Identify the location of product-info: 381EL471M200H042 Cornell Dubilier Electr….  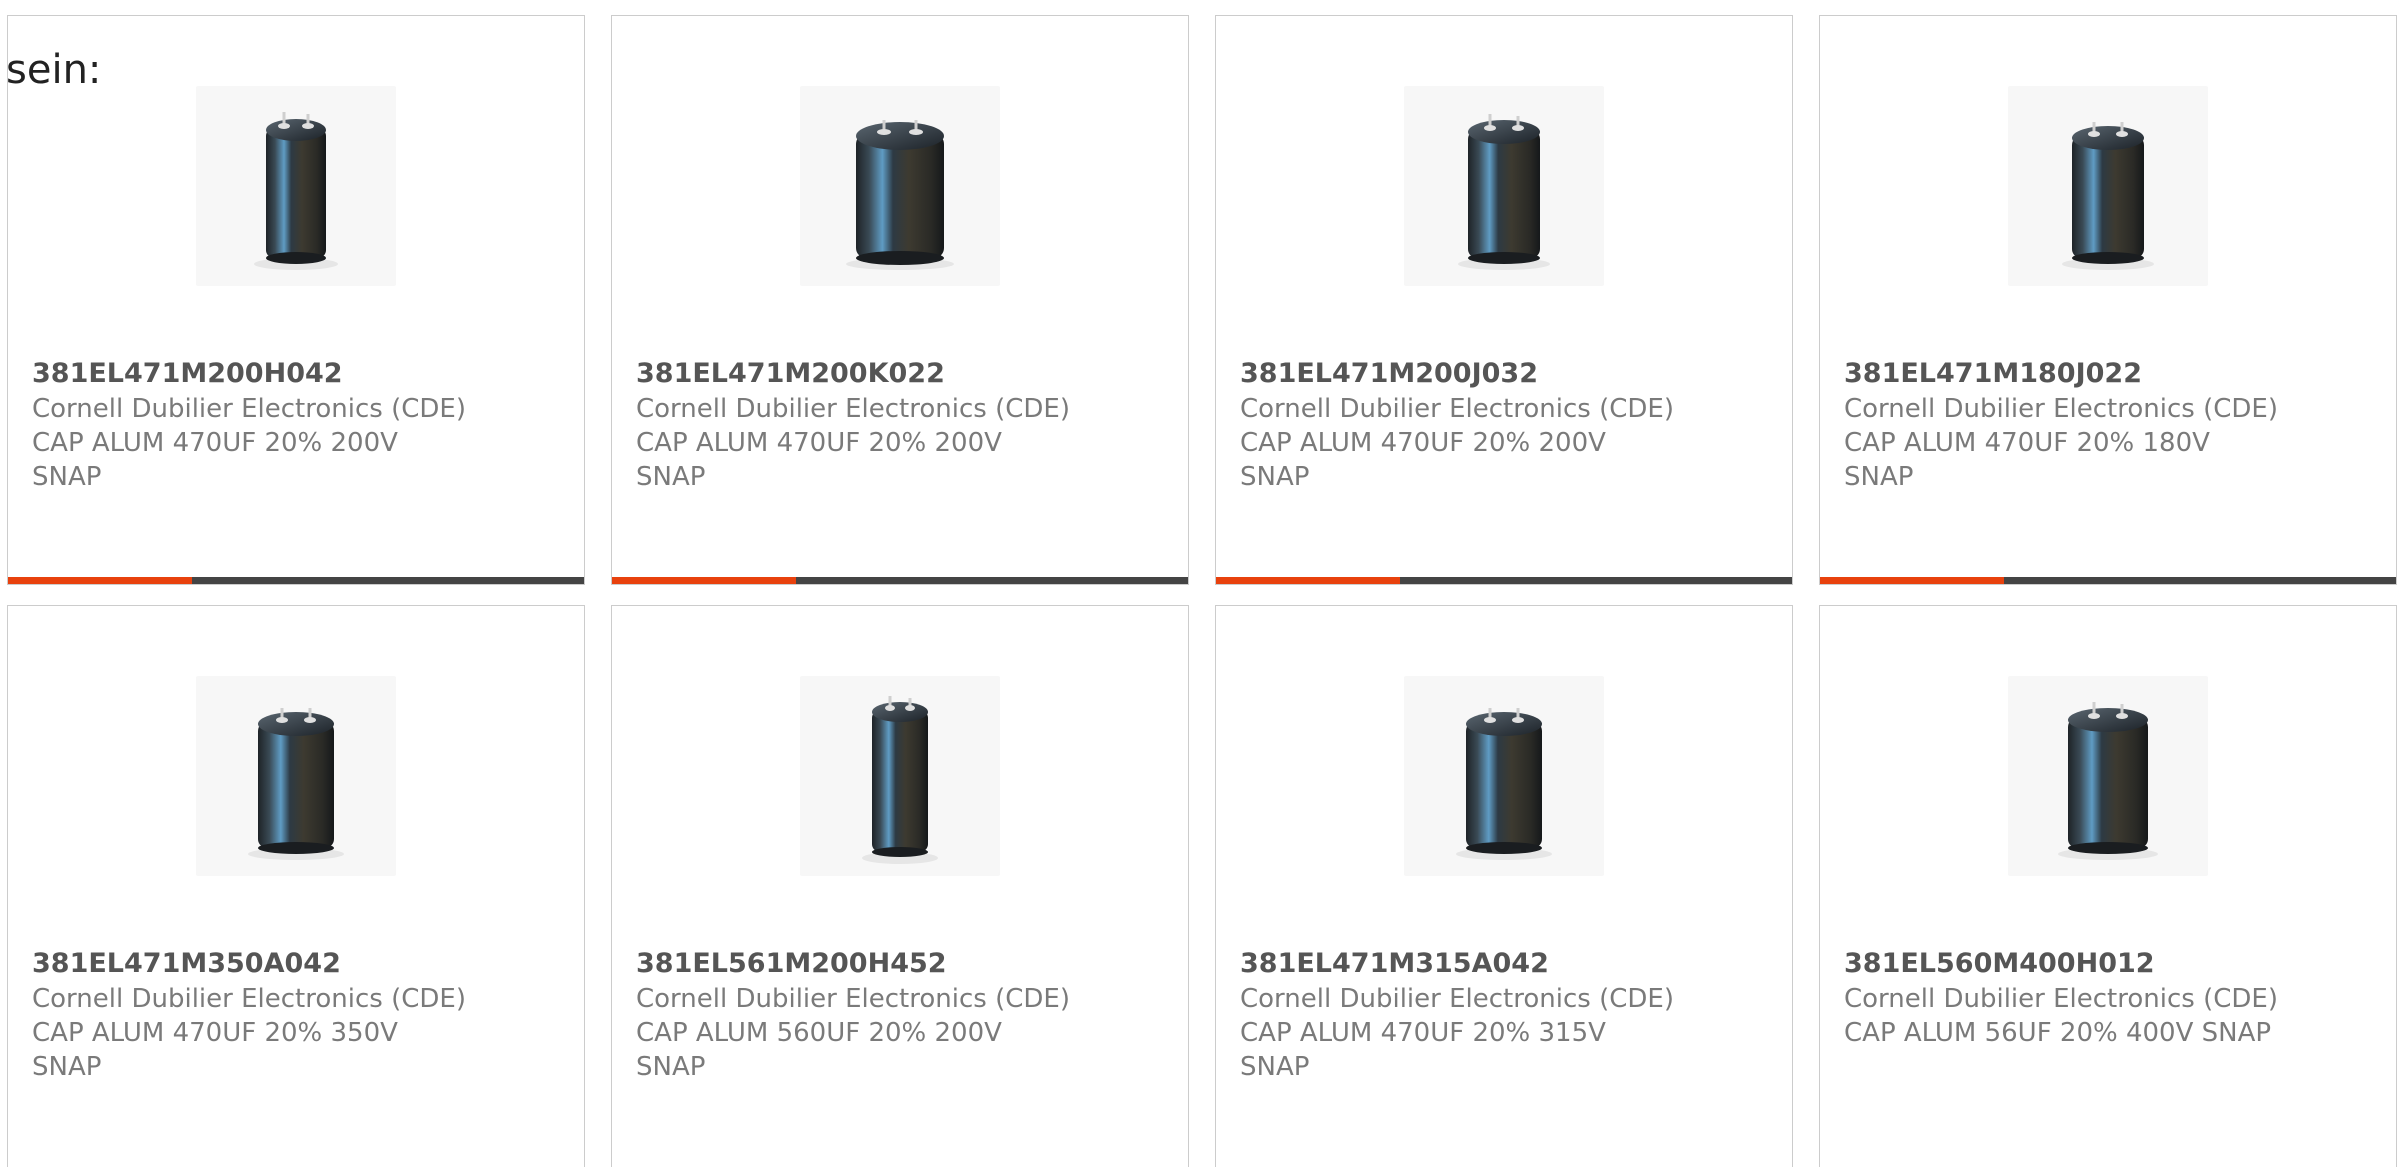
(298, 425).